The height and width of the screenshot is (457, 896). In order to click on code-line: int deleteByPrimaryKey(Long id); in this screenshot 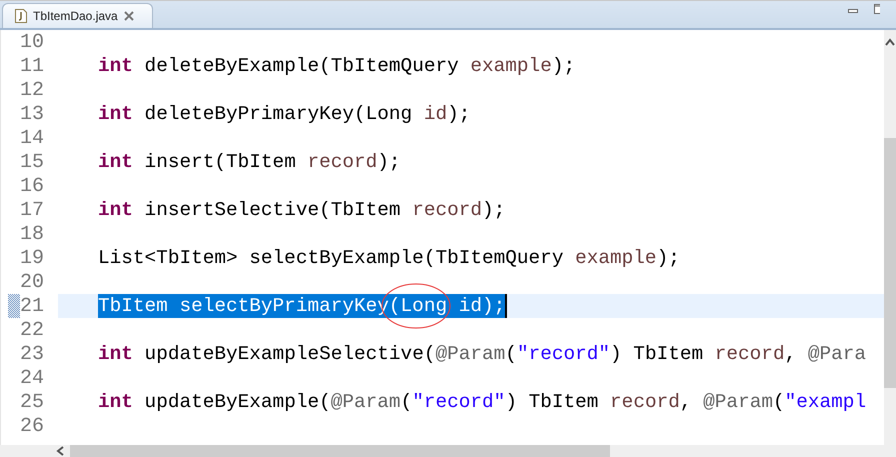, I will do `click(284, 114)`.